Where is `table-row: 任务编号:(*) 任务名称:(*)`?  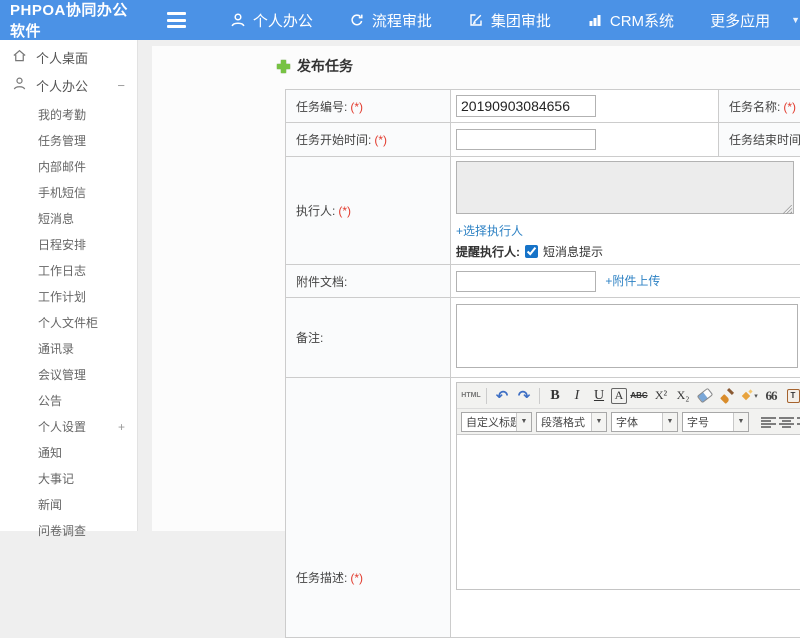
table-row: 任务编号:(*) 任务名称:(*) is located at coordinates (543, 106).